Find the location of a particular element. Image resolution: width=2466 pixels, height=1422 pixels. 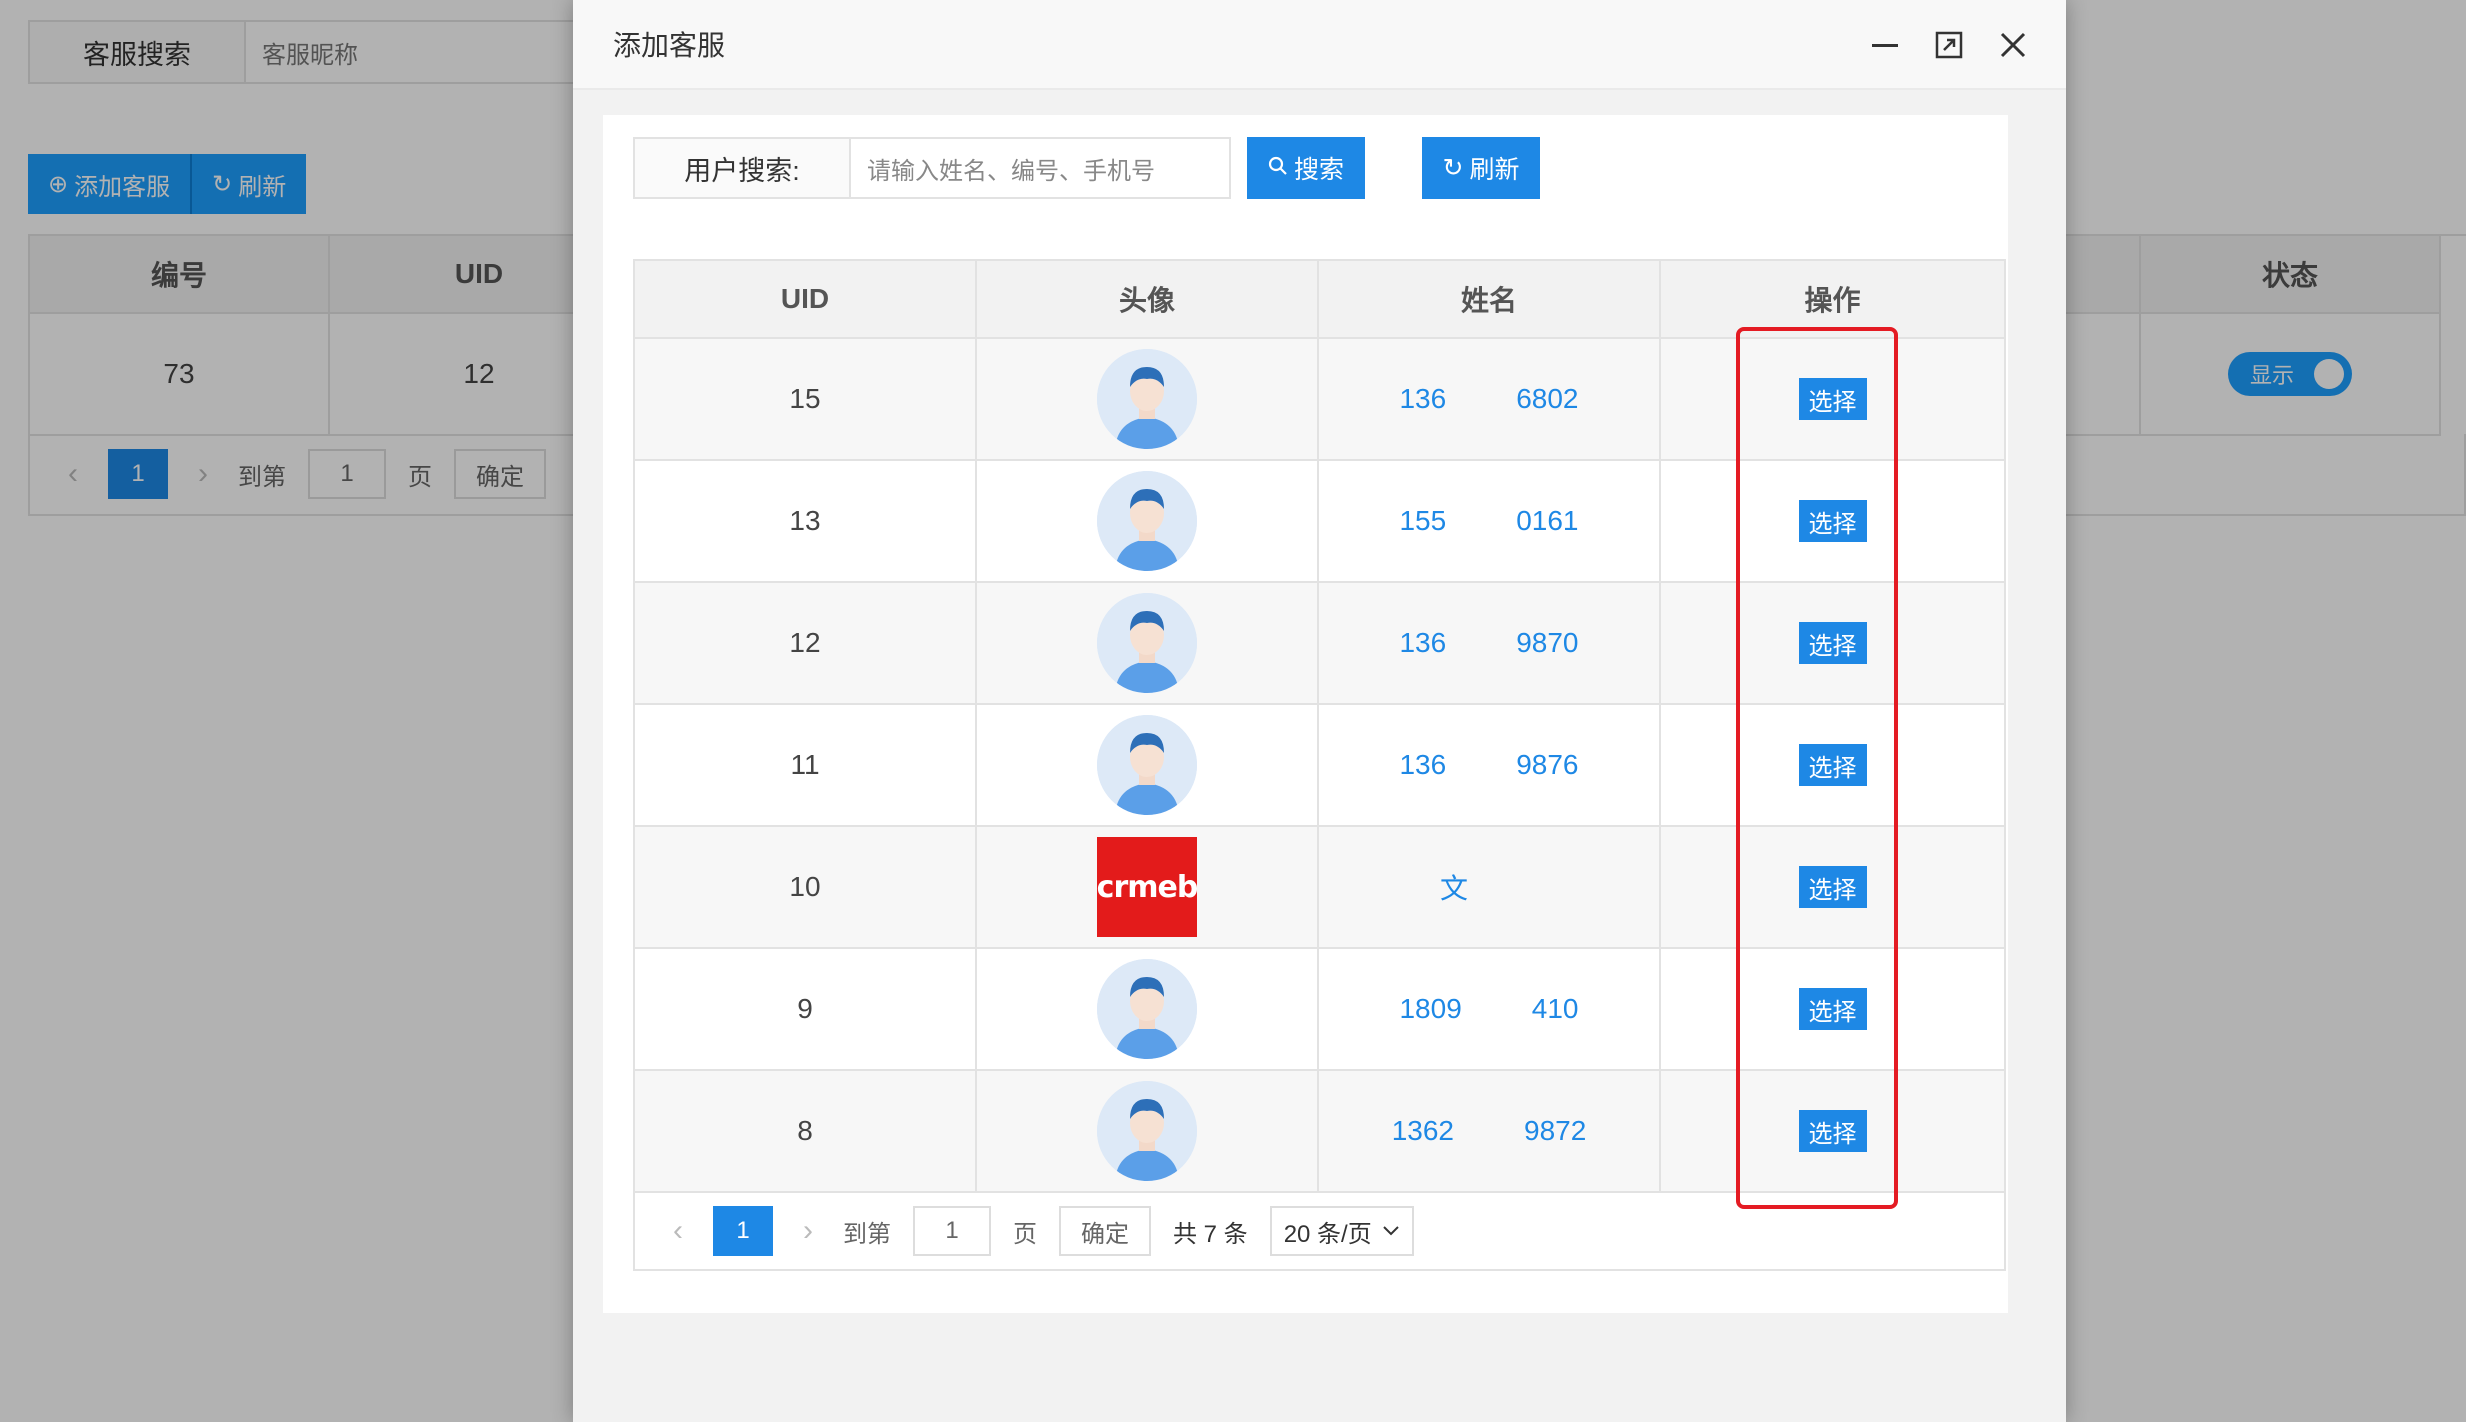

header-name: 姓名 is located at coordinates (1490, 300).